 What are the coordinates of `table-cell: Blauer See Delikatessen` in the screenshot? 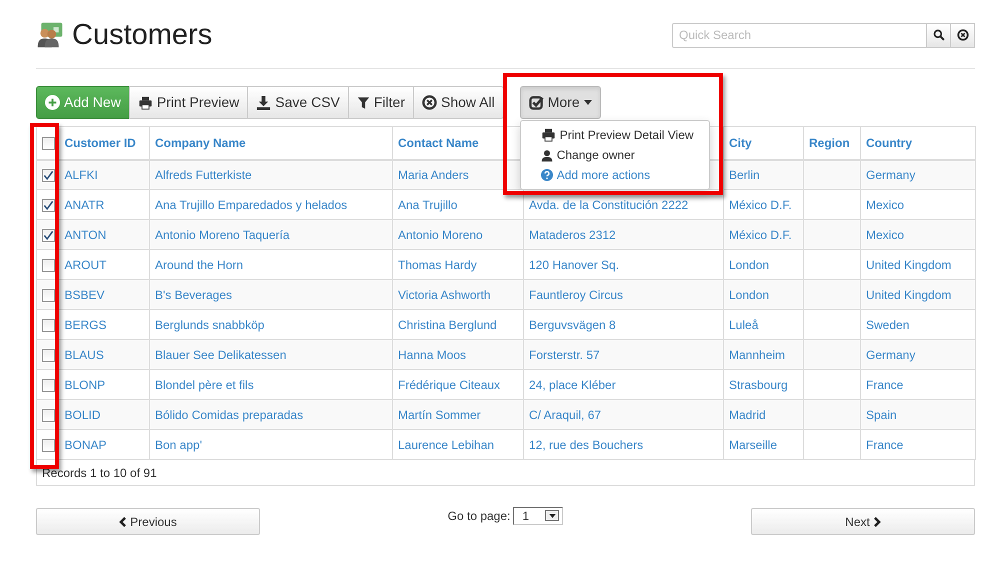 It's located at (220, 355).